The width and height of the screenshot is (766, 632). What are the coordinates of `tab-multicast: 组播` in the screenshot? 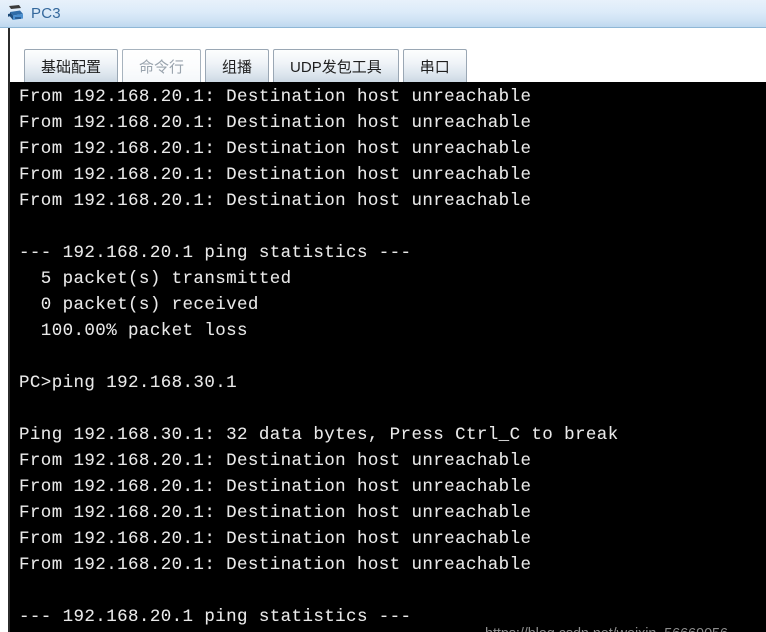 It's located at (237, 65).